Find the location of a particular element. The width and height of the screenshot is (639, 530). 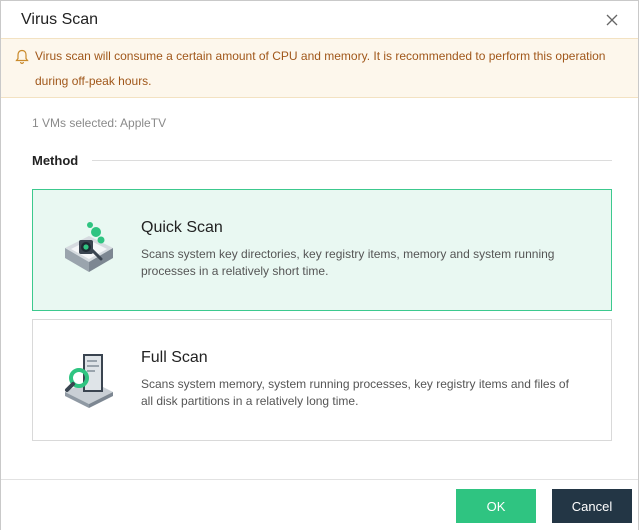

method-label: Method is located at coordinates (55, 160).